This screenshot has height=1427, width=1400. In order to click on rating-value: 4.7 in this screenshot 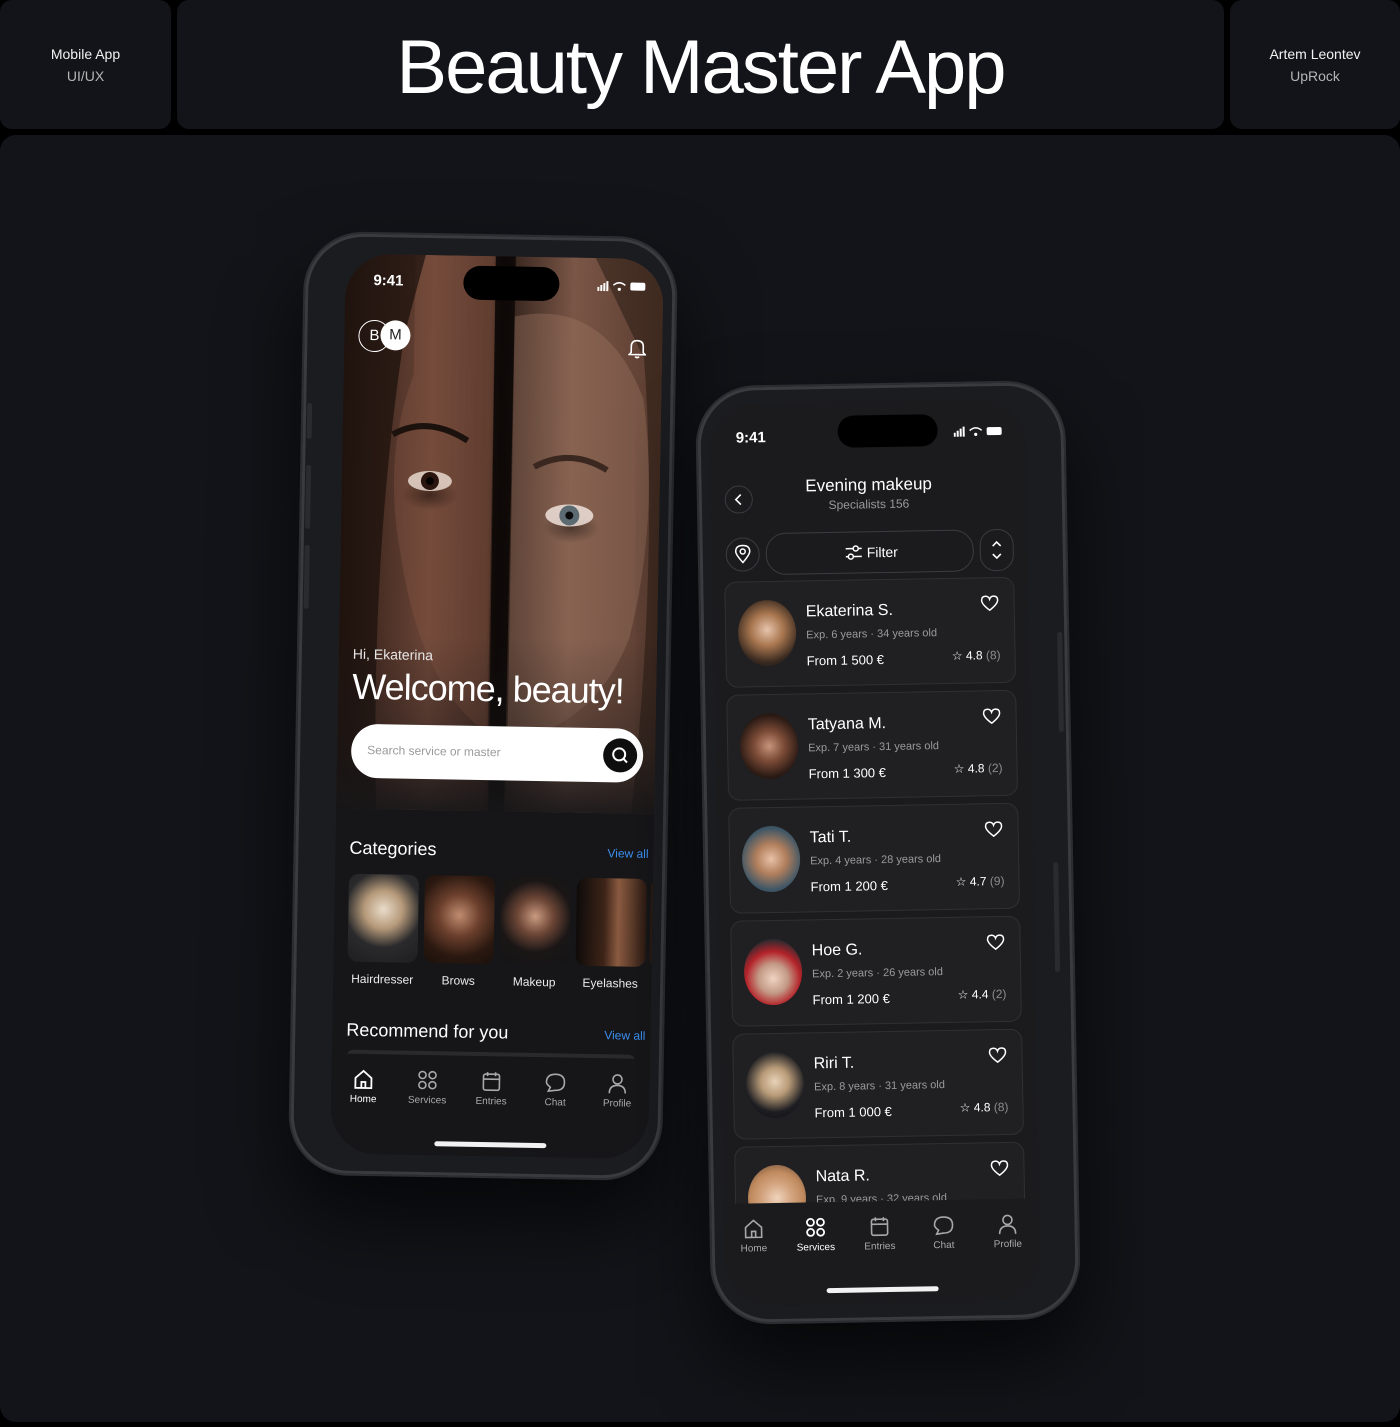, I will do `click(978, 881)`.